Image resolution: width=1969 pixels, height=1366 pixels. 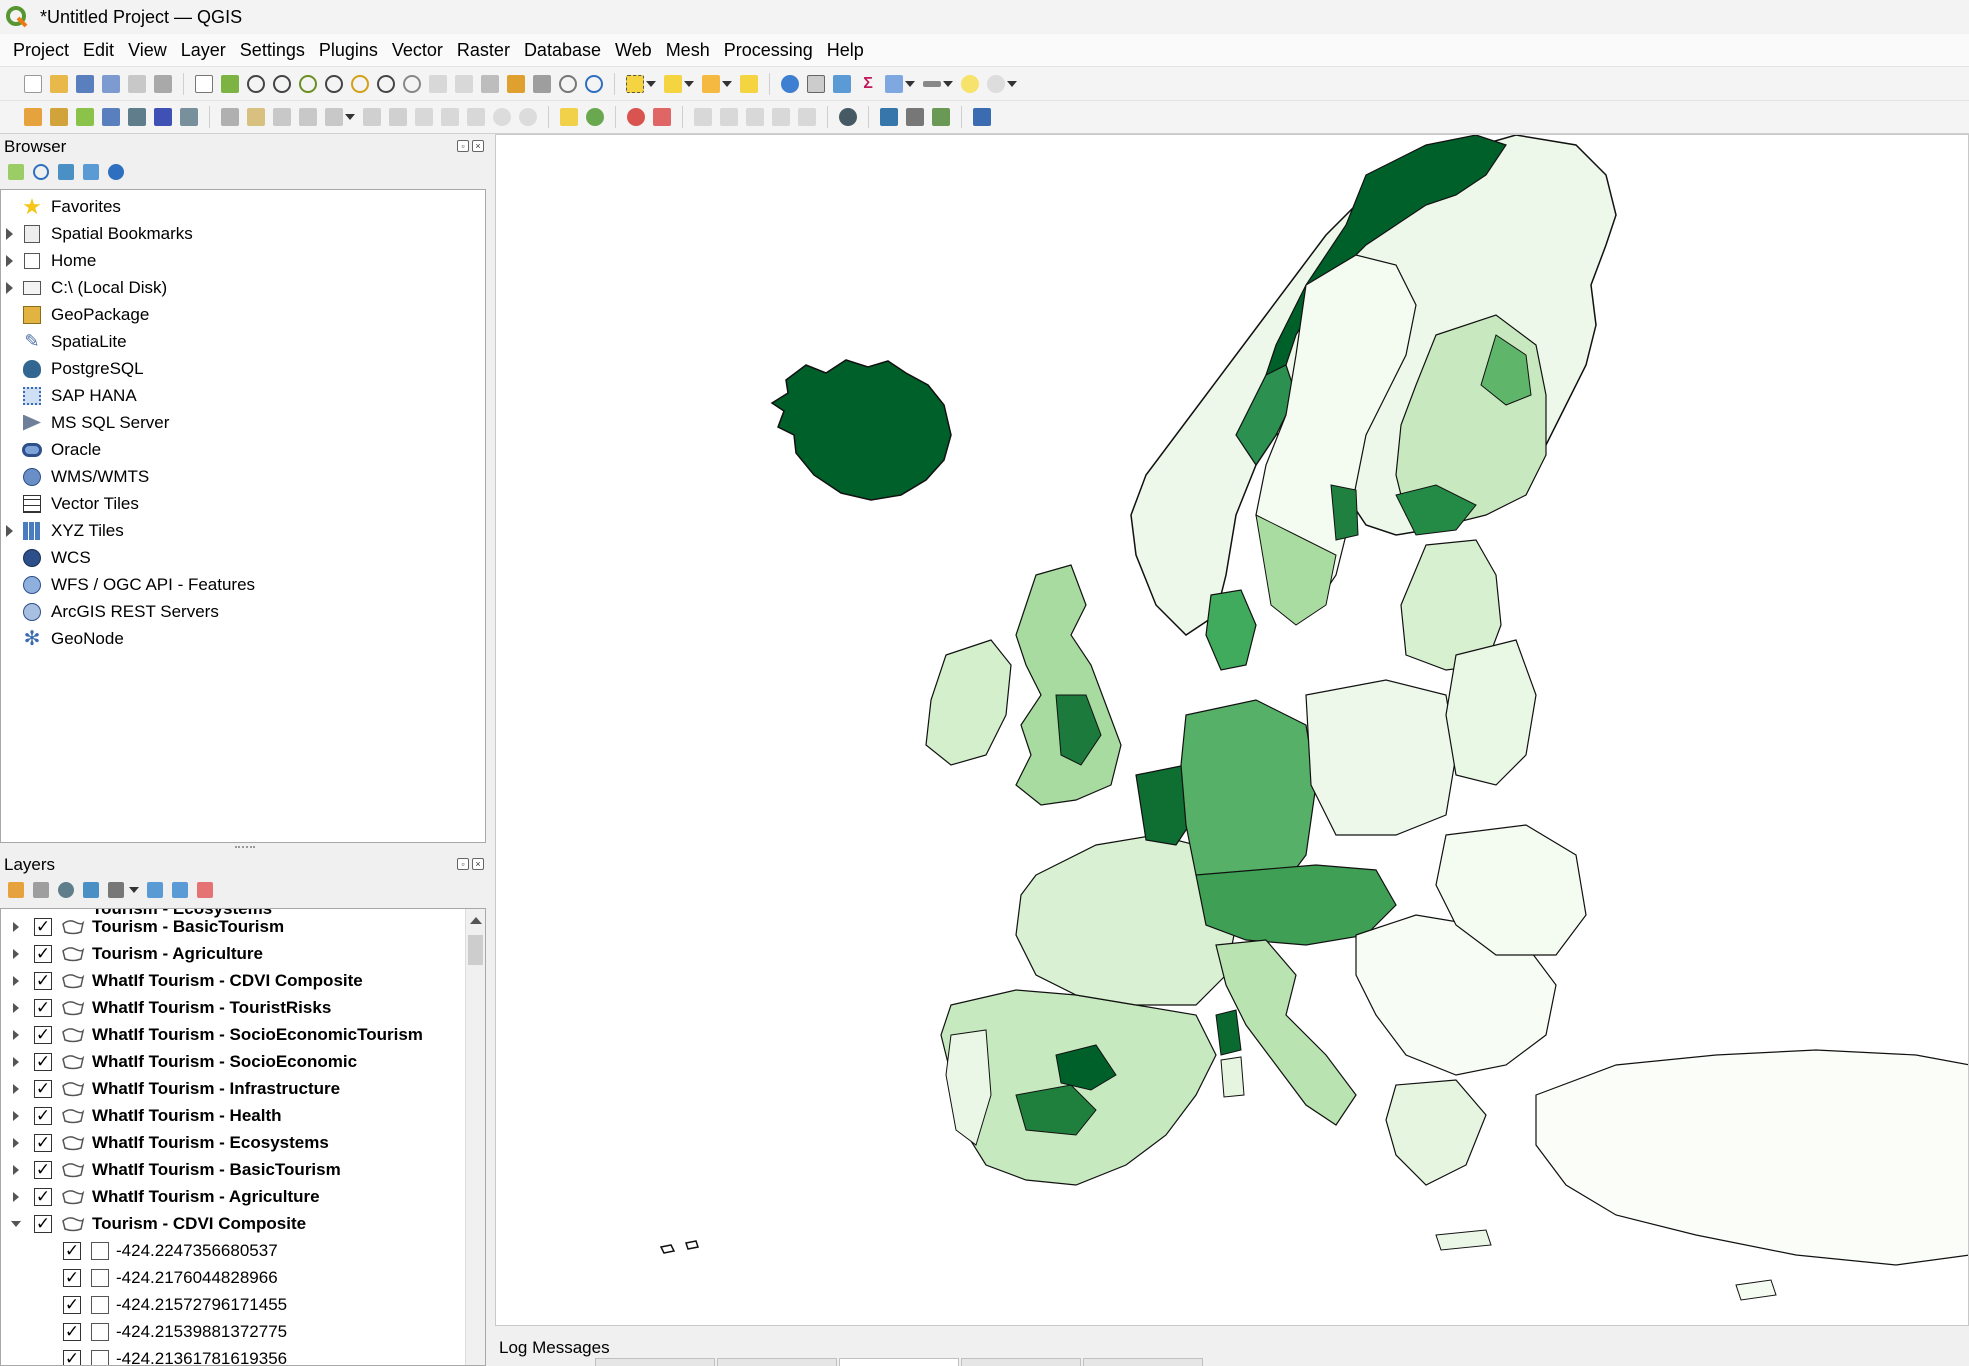 What do you see at coordinates (163, 117) in the screenshot?
I see `add-raster-icon` at bounding box center [163, 117].